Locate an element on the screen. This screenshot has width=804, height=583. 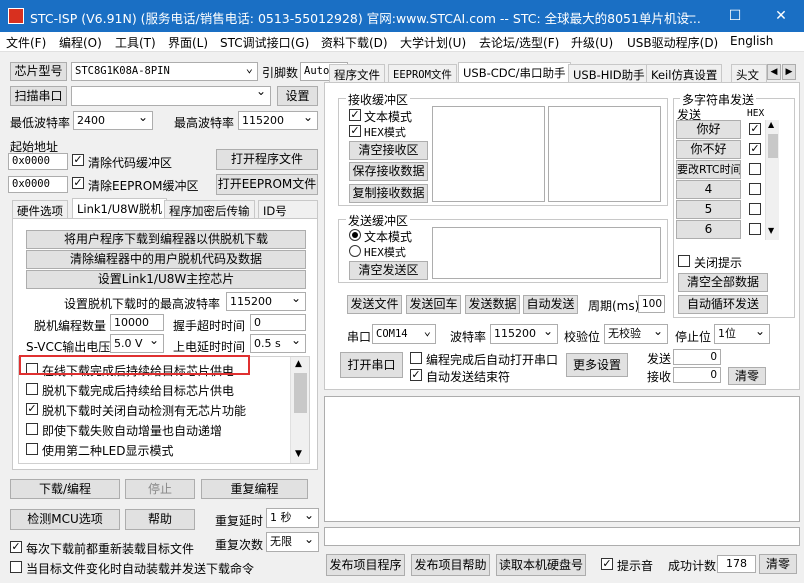
power-delay-select: 0.5 s is located at coordinates (278, 343).